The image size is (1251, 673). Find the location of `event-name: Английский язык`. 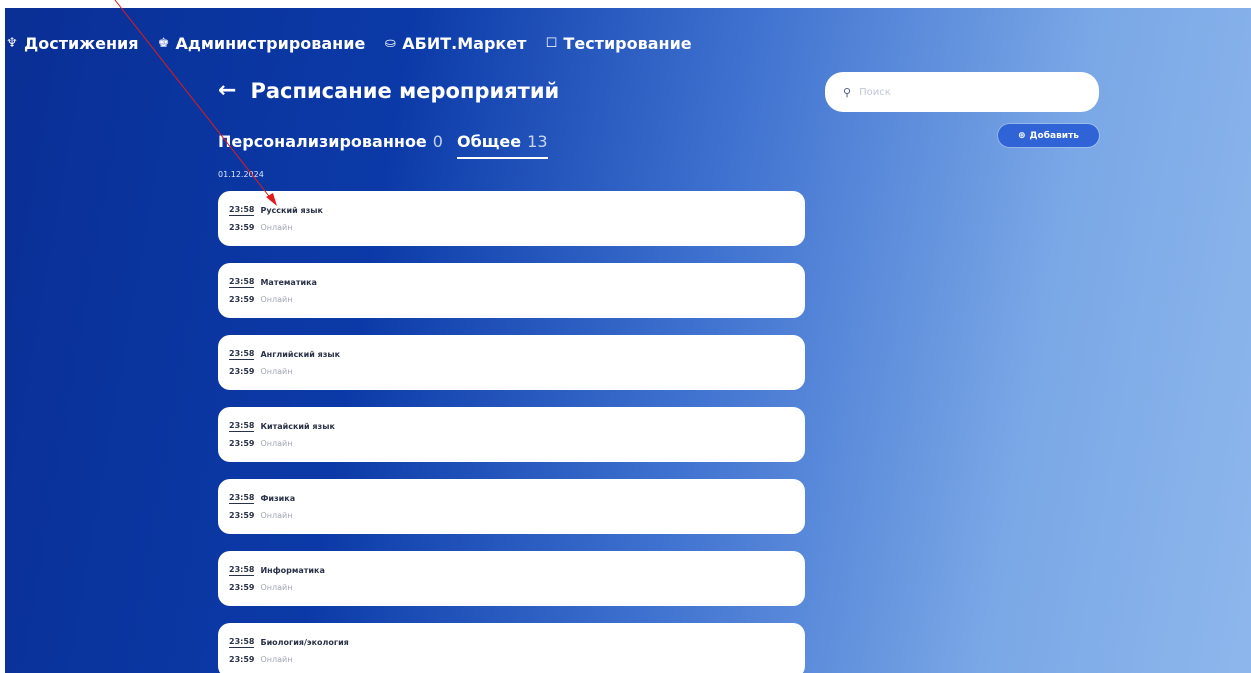

event-name: Английский язык is located at coordinates (300, 354).